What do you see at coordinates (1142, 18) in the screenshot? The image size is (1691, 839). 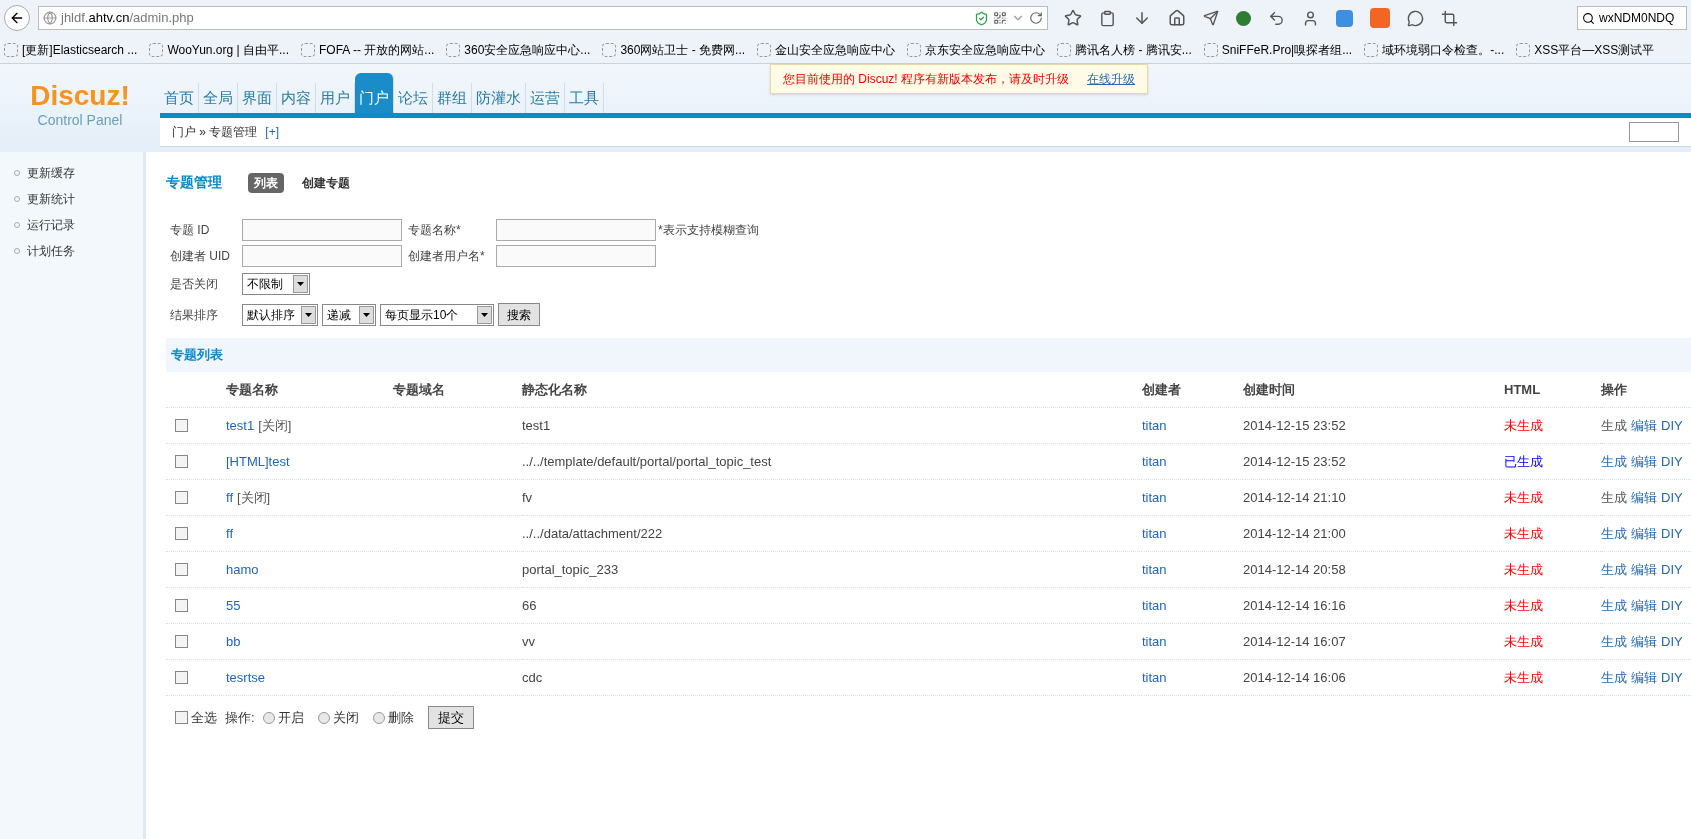 I see `download-icon` at bounding box center [1142, 18].